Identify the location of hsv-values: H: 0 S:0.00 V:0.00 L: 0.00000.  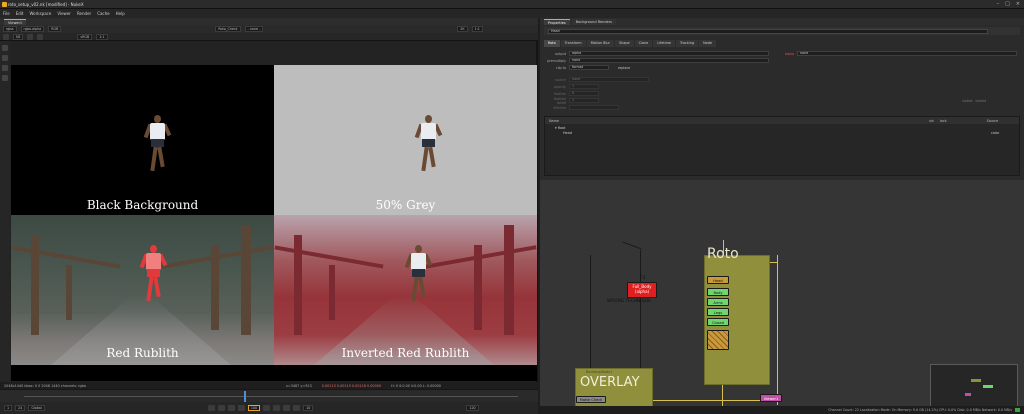
(416, 385).